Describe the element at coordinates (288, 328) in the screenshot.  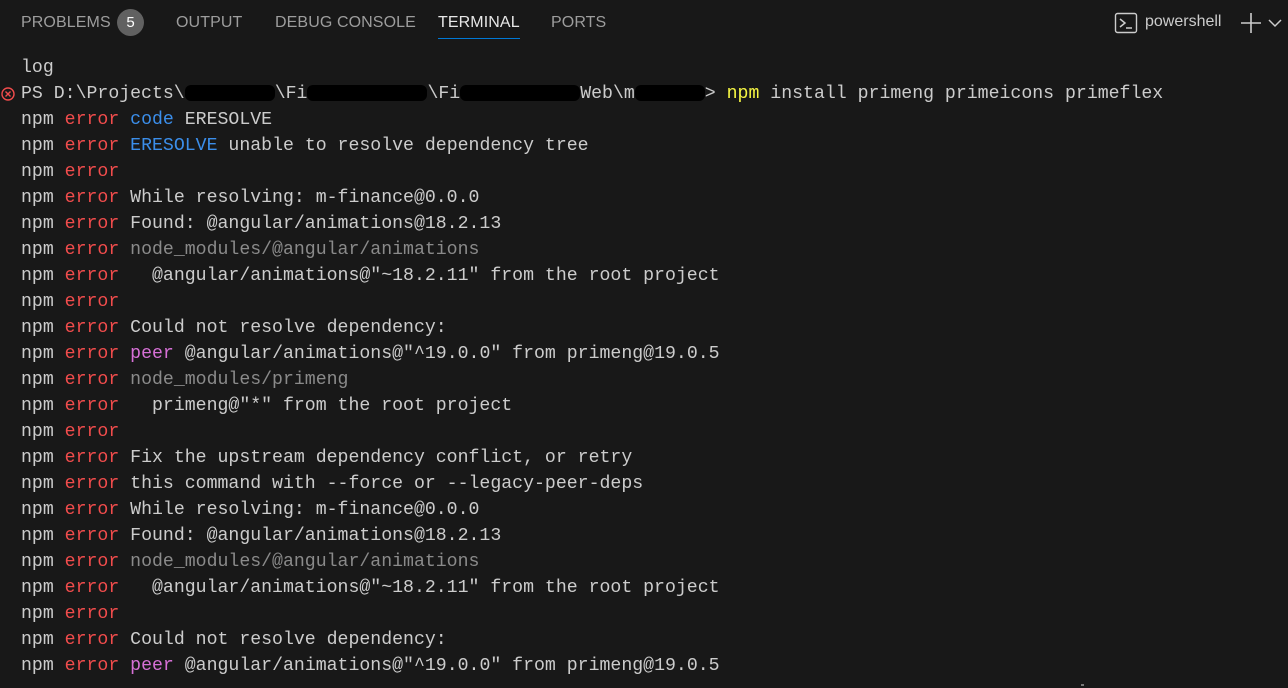
I see `error-message-segment: Could not resolve dependency:` at that location.